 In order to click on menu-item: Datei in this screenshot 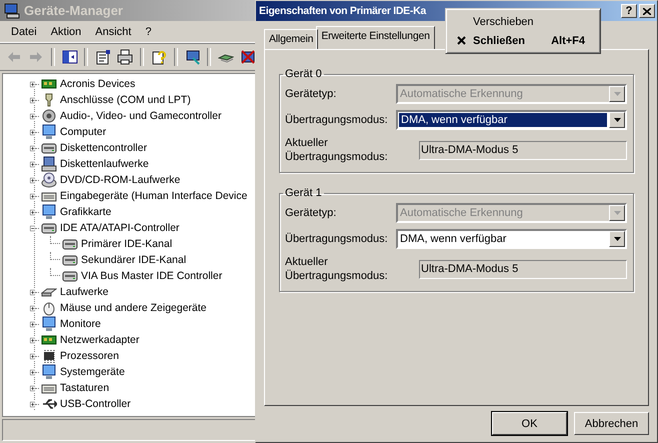, I will do `click(24, 32)`.